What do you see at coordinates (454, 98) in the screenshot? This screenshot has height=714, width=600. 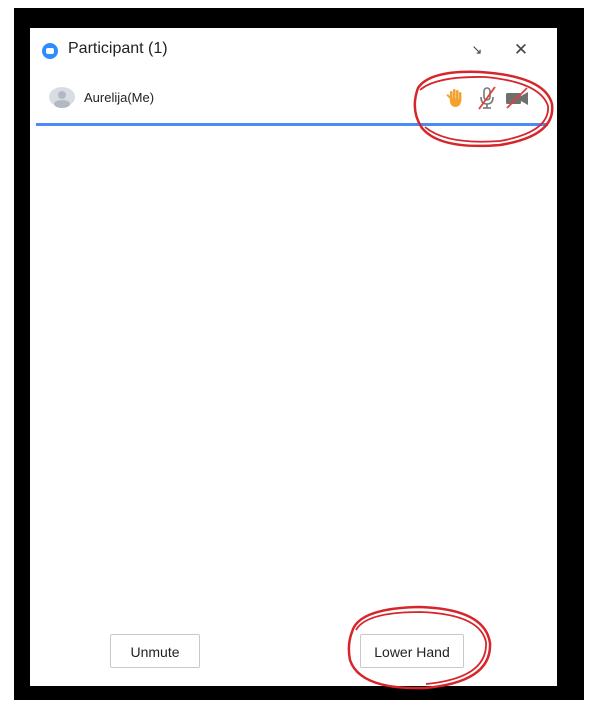 I see `raised-hand-icon` at bounding box center [454, 98].